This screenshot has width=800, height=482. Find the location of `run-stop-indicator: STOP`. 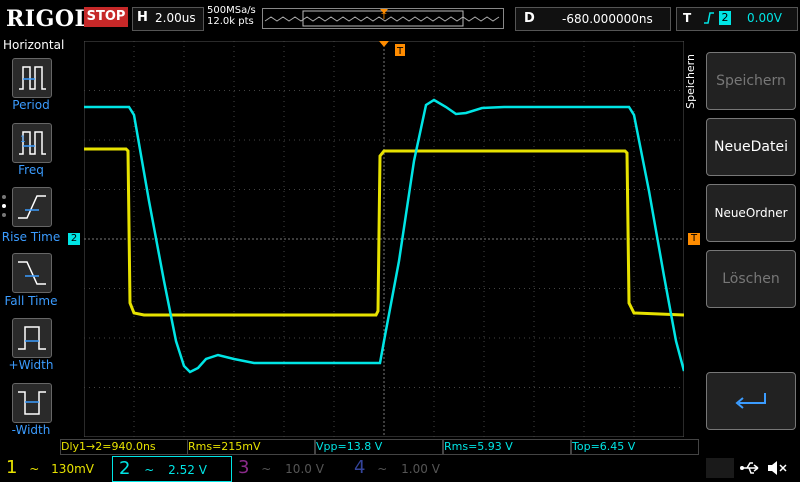

run-stop-indicator: STOP is located at coordinates (106, 17).